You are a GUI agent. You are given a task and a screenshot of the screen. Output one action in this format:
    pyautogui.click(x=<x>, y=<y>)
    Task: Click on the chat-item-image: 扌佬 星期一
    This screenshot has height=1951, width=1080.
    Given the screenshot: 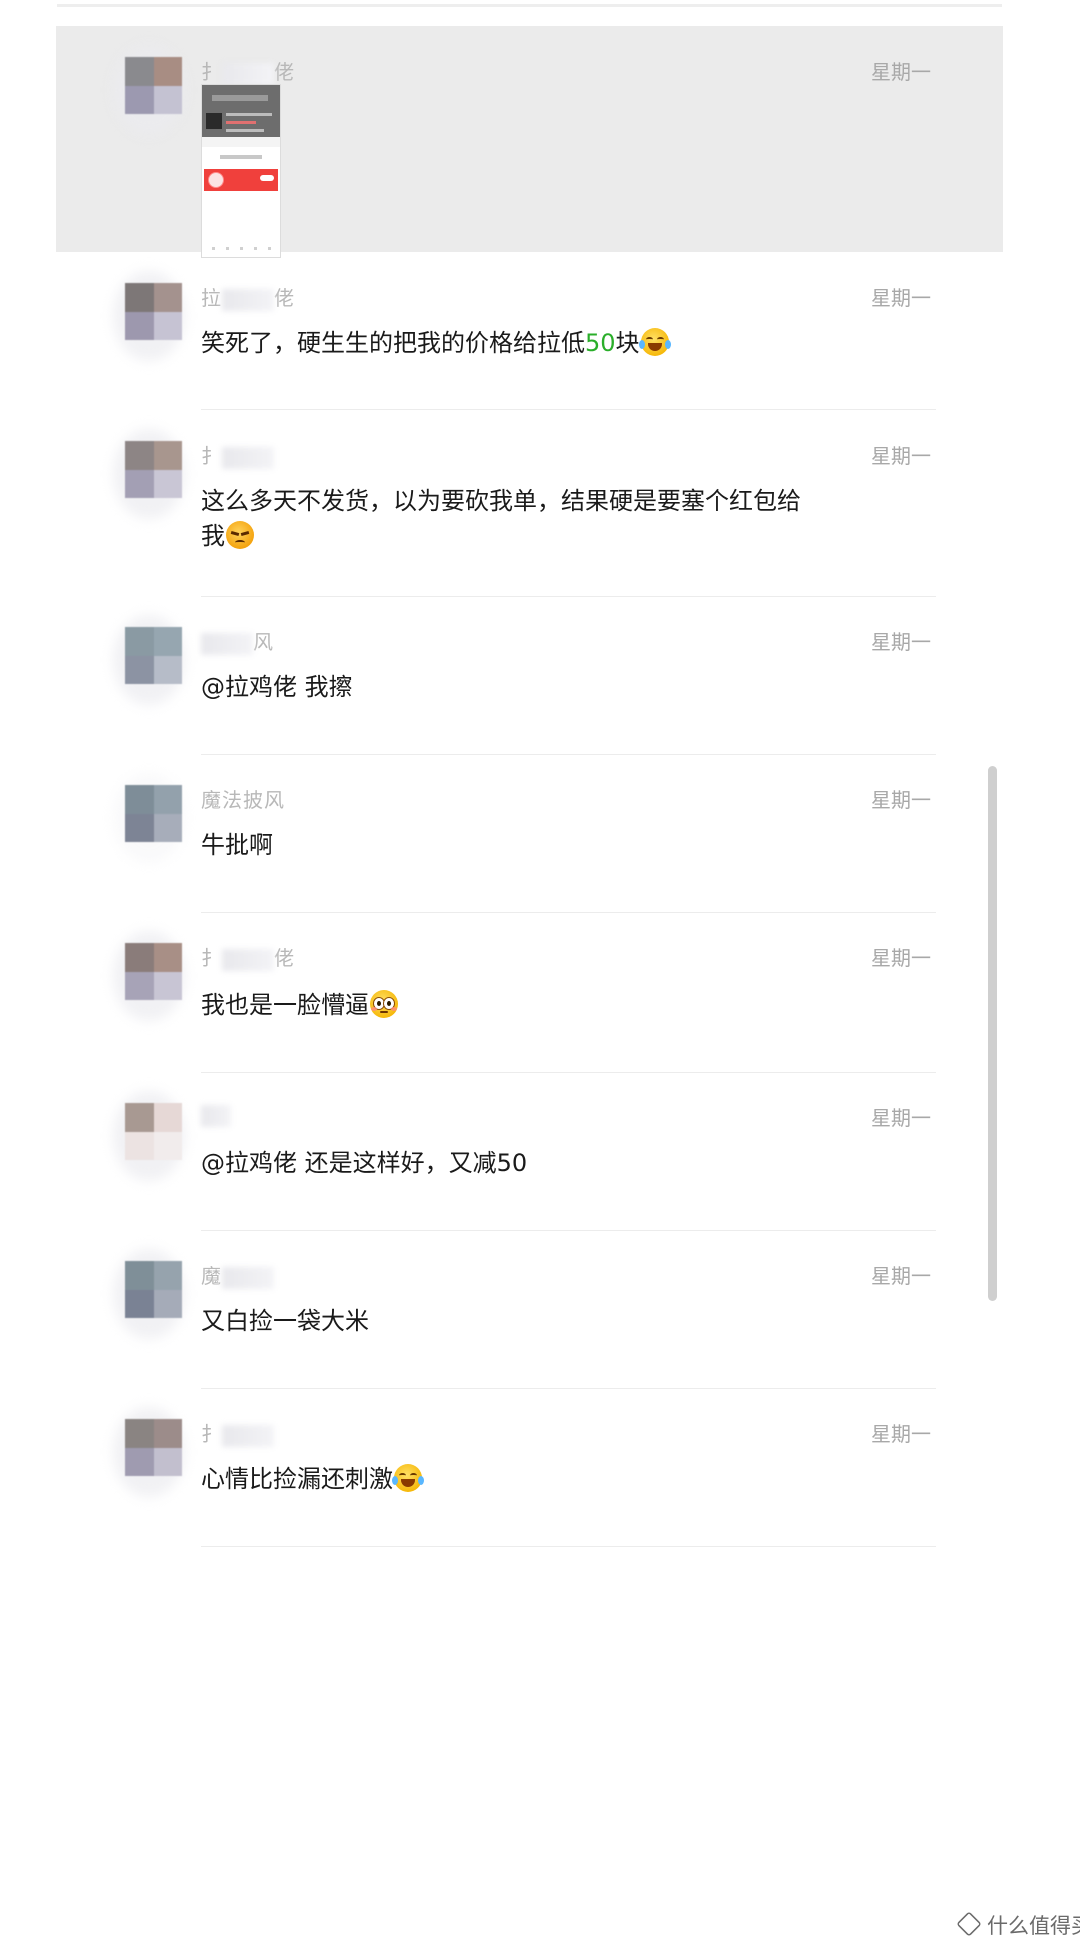 What is the action you would take?
    pyautogui.click(x=540, y=142)
    